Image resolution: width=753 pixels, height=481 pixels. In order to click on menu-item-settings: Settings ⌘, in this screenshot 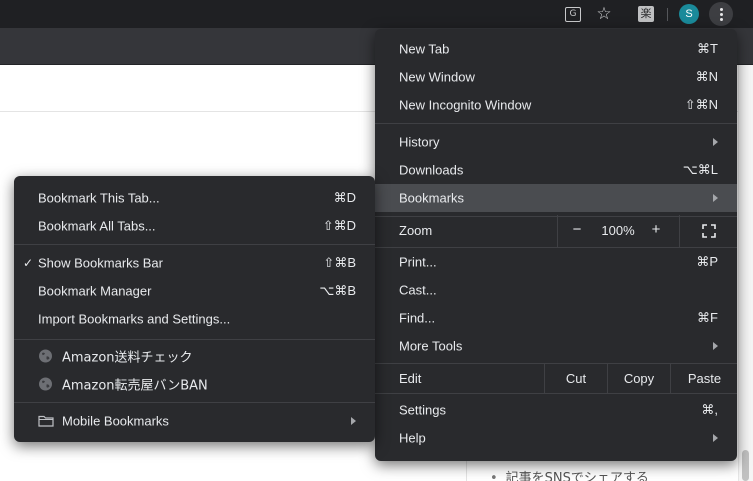, I will do `click(556, 410)`.